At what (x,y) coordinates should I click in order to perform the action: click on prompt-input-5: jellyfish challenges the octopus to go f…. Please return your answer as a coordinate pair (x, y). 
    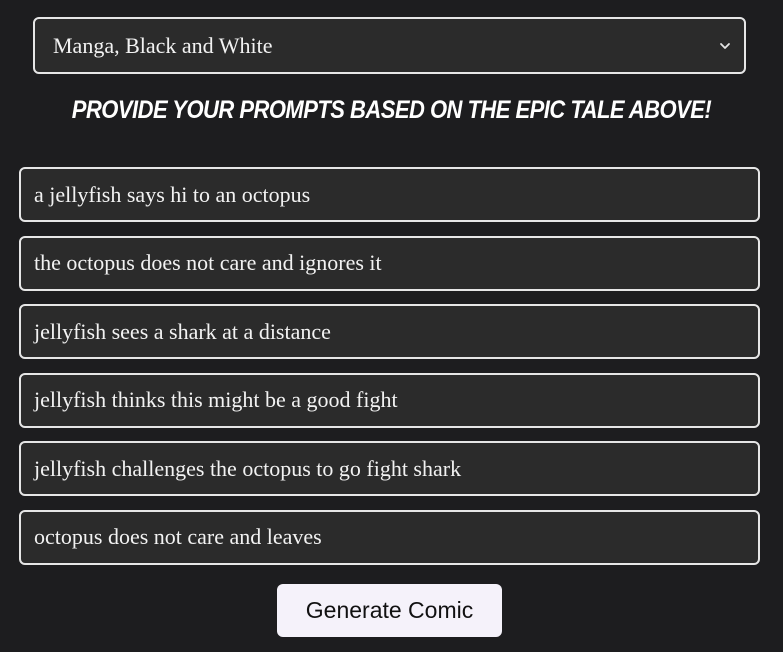
    Looking at the image, I should click on (389, 469).